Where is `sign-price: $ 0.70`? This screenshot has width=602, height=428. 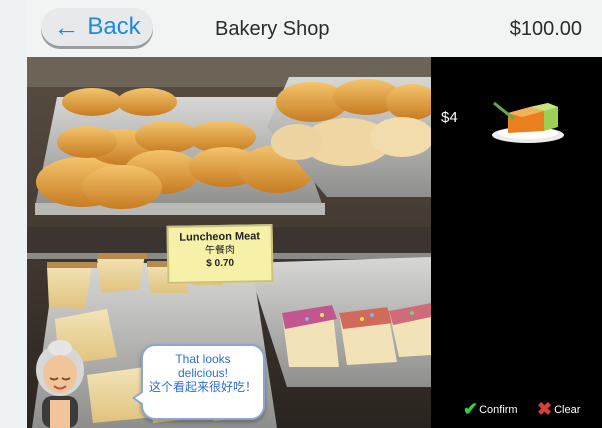 sign-price: $ 0.70 is located at coordinates (220, 263).